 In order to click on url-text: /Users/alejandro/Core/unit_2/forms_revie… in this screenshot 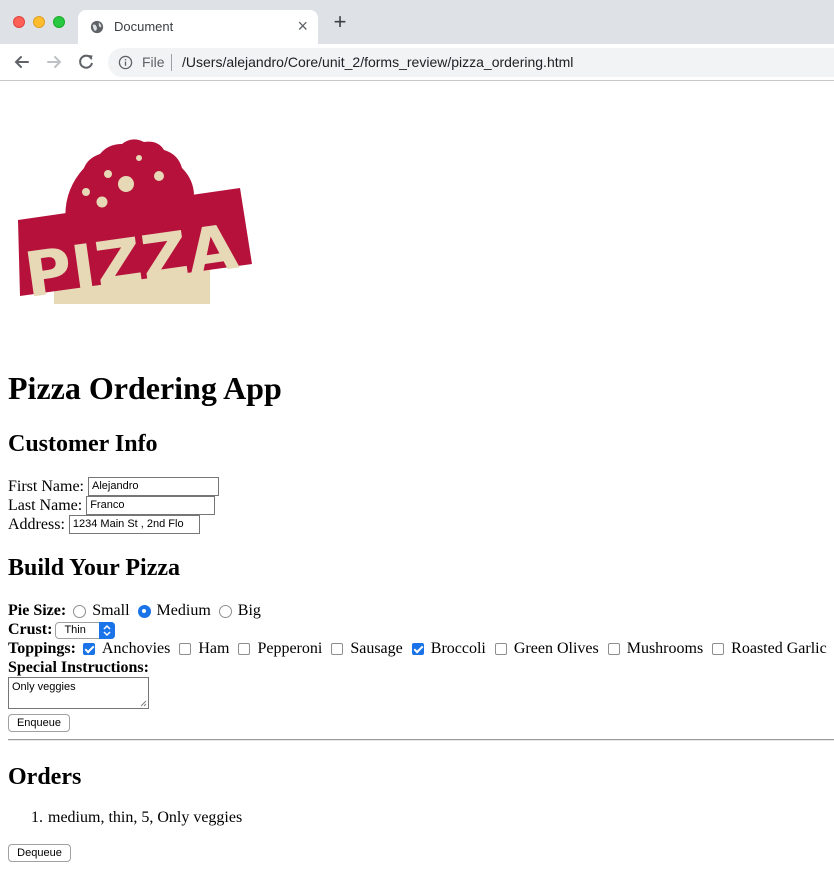, I will do `click(377, 62)`.